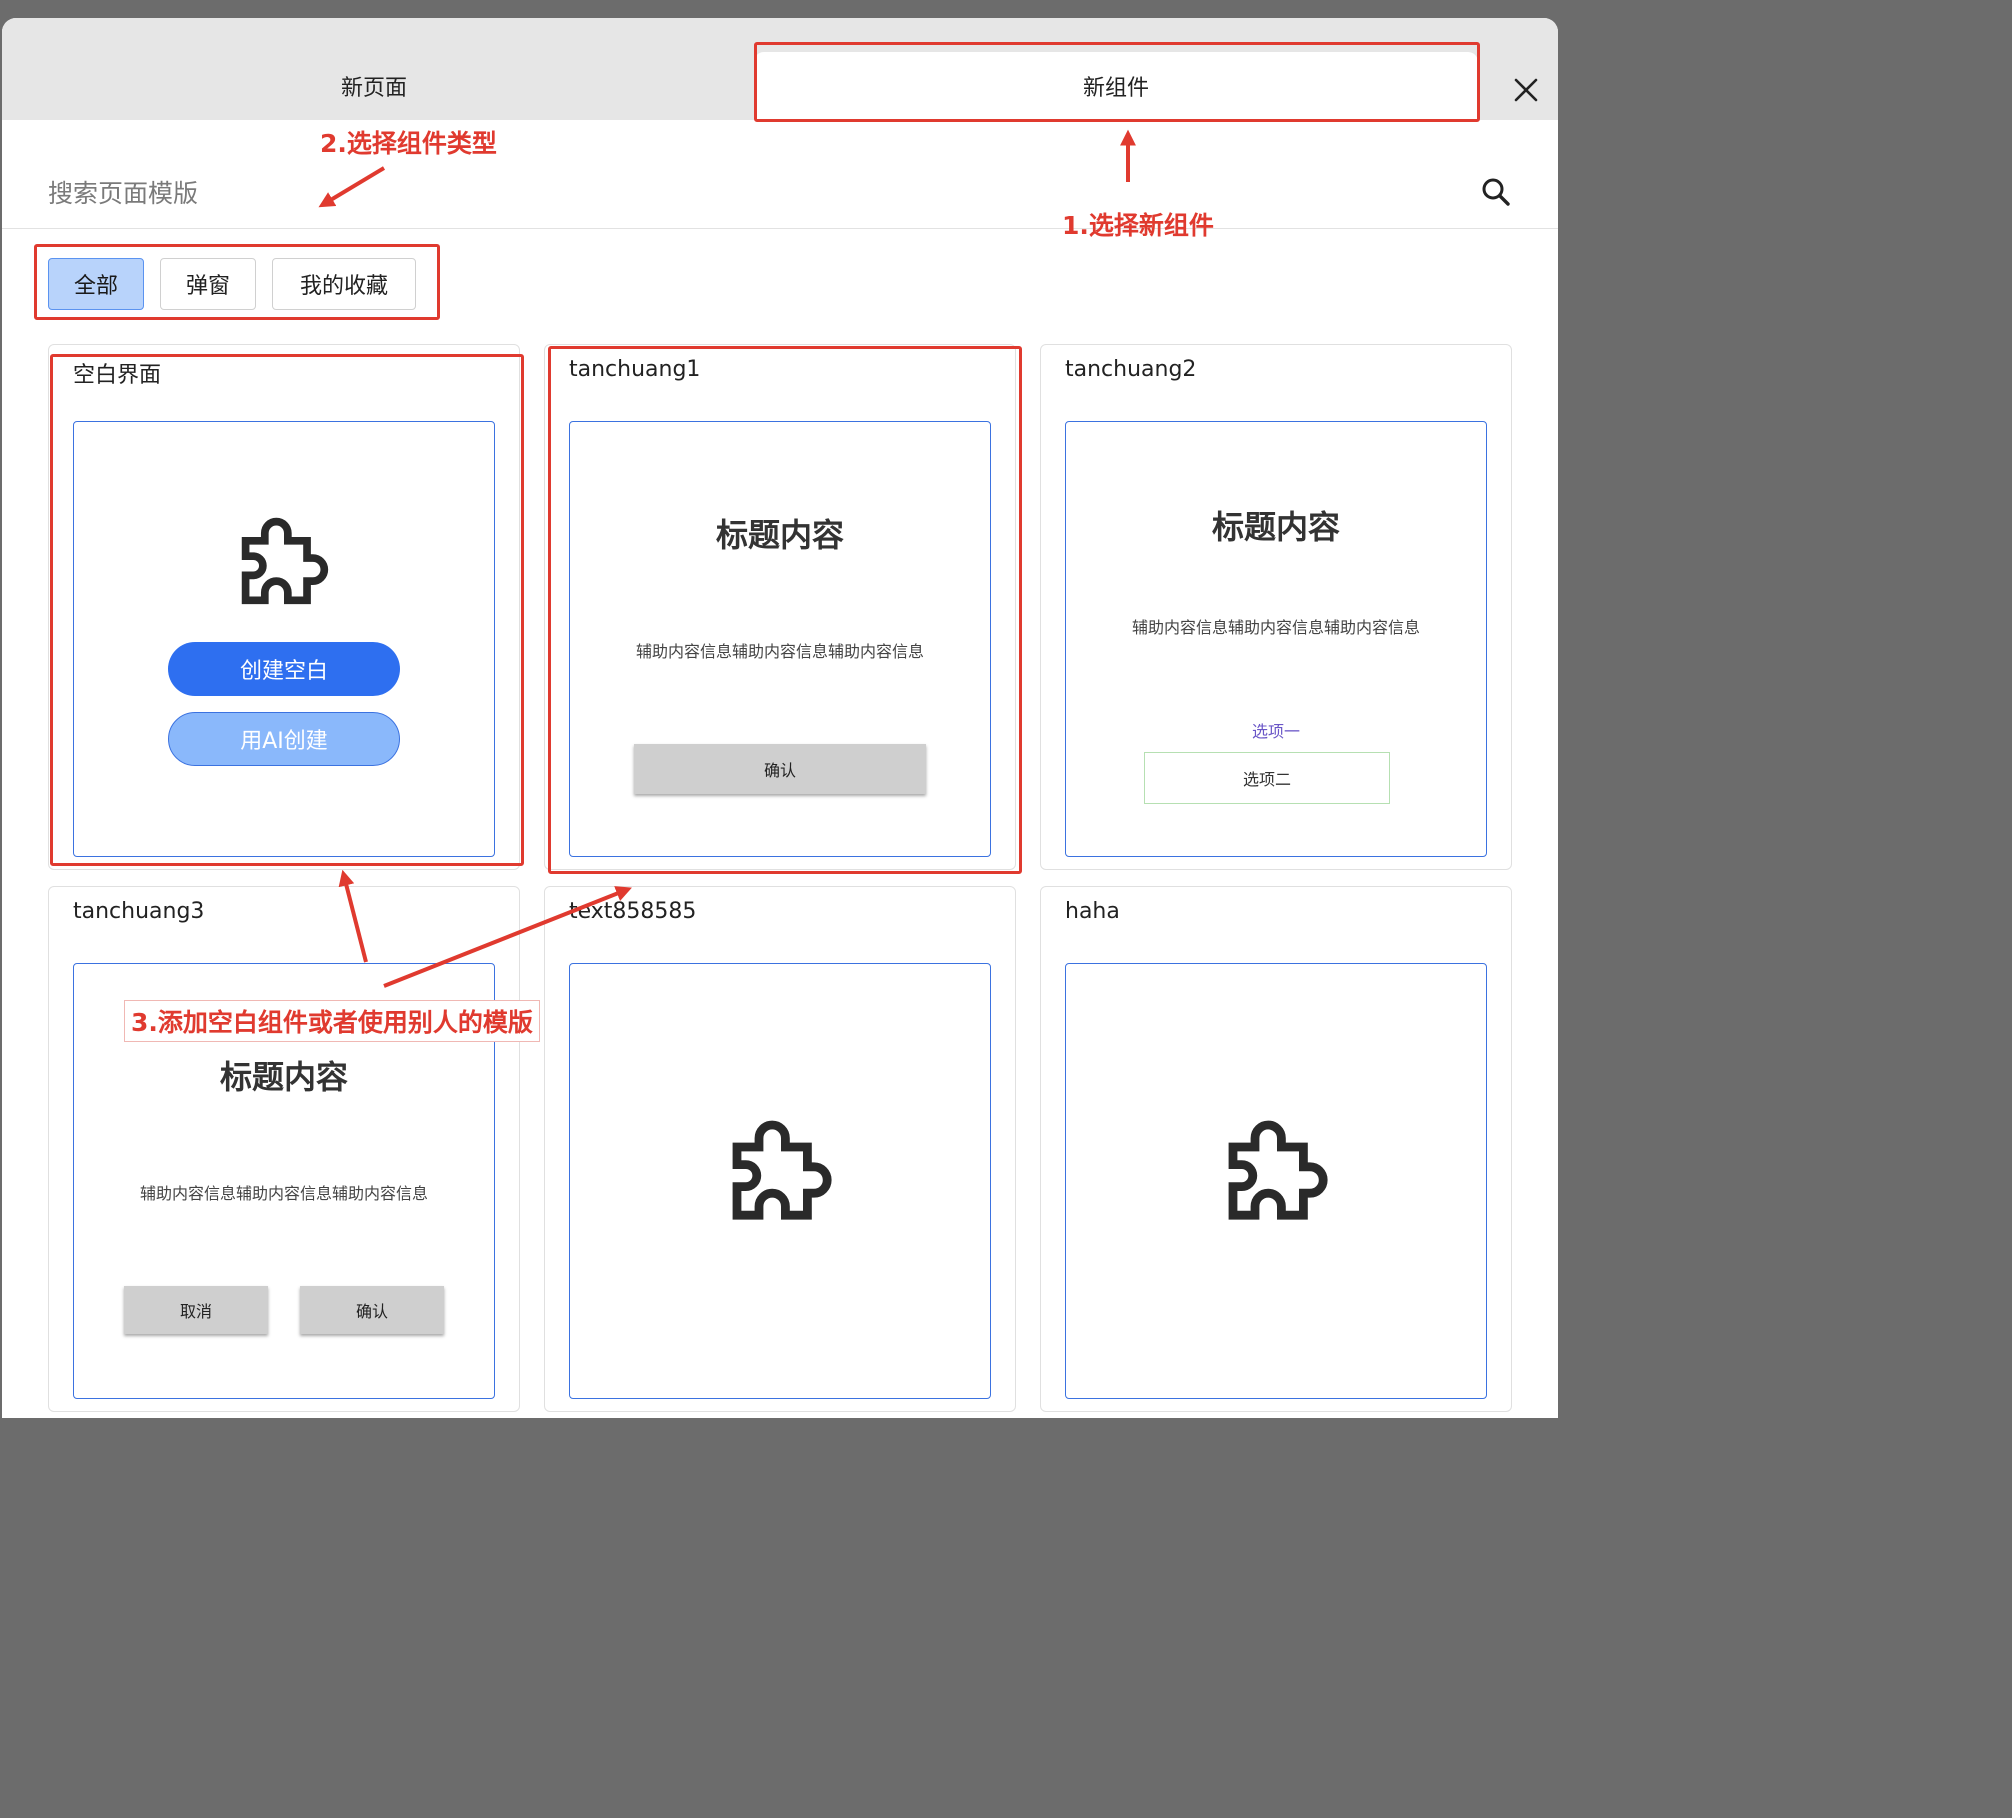 The height and width of the screenshot is (1818, 2012). I want to click on close-button, so click(1526, 90).